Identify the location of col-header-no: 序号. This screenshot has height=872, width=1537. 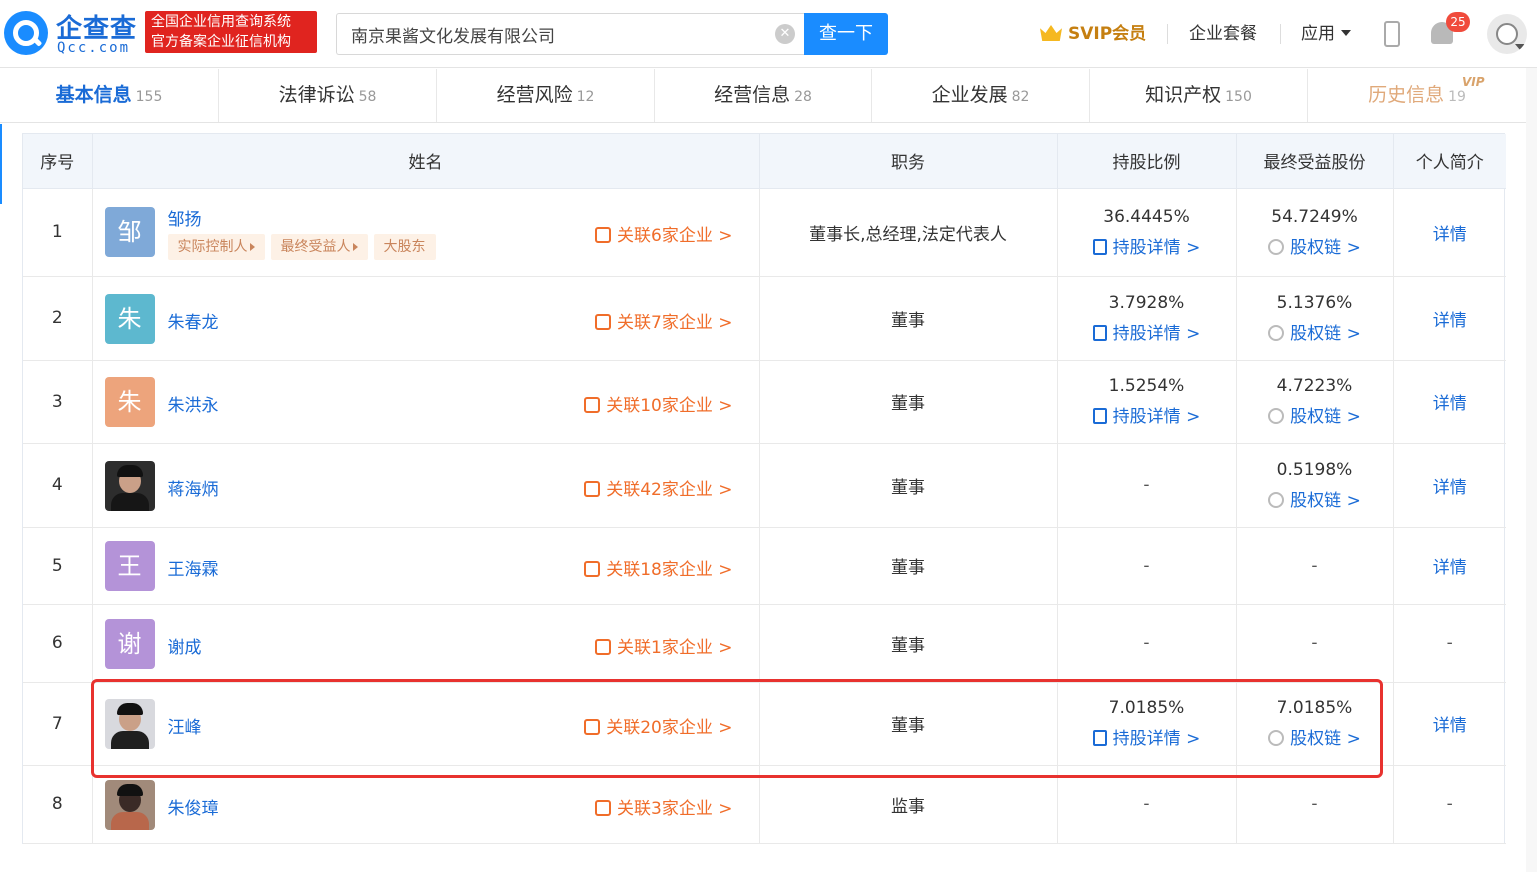
(58, 161).